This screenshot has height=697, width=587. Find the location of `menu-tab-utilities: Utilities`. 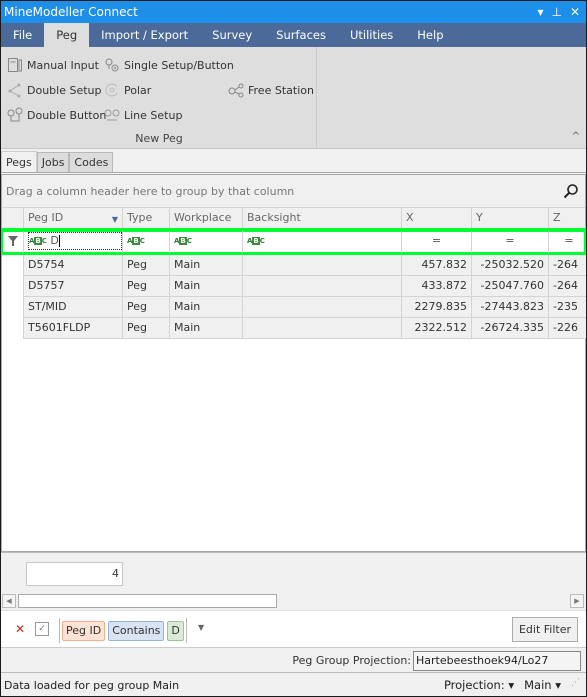

menu-tab-utilities: Utilities is located at coordinates (371, 35).